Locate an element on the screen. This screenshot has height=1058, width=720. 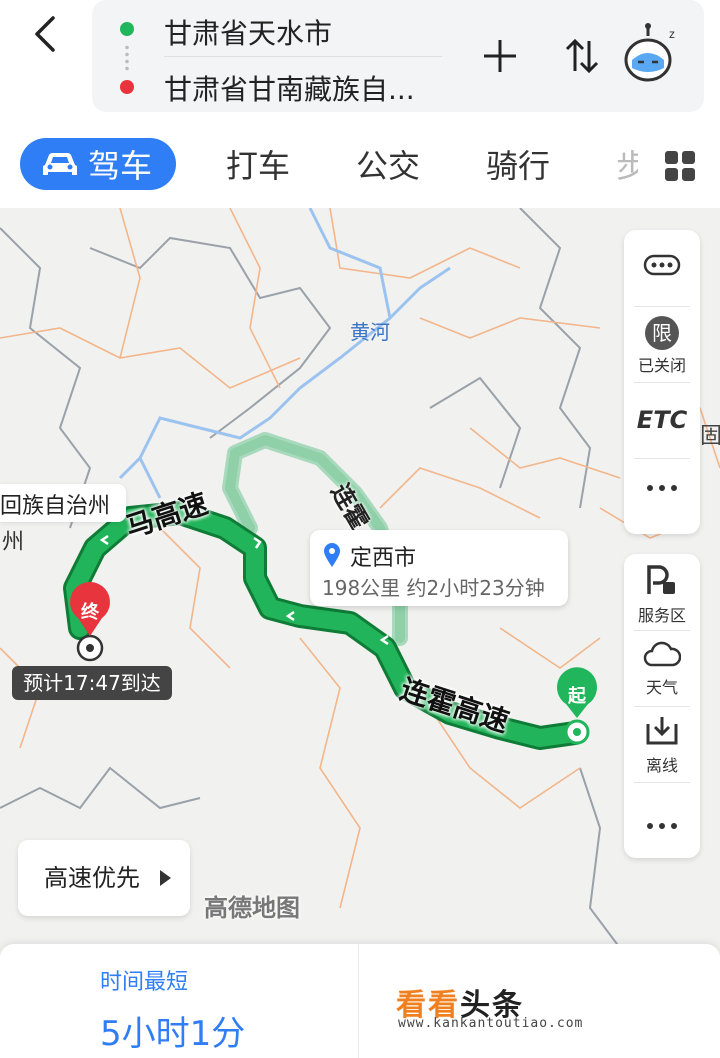
callout-title: 定西市 is located at coordinates (383, 558).